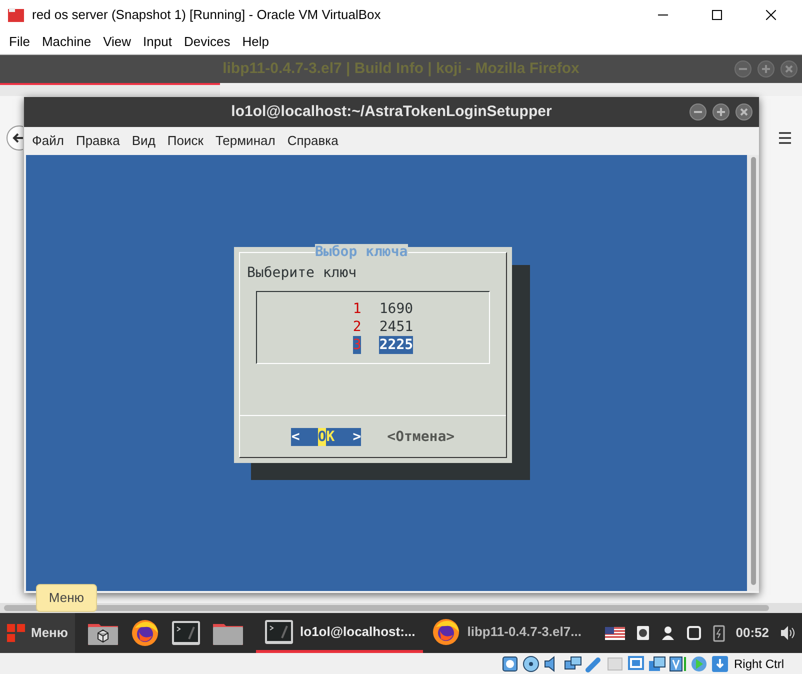  I want to click on menu-item: Help, so click(255, 42).